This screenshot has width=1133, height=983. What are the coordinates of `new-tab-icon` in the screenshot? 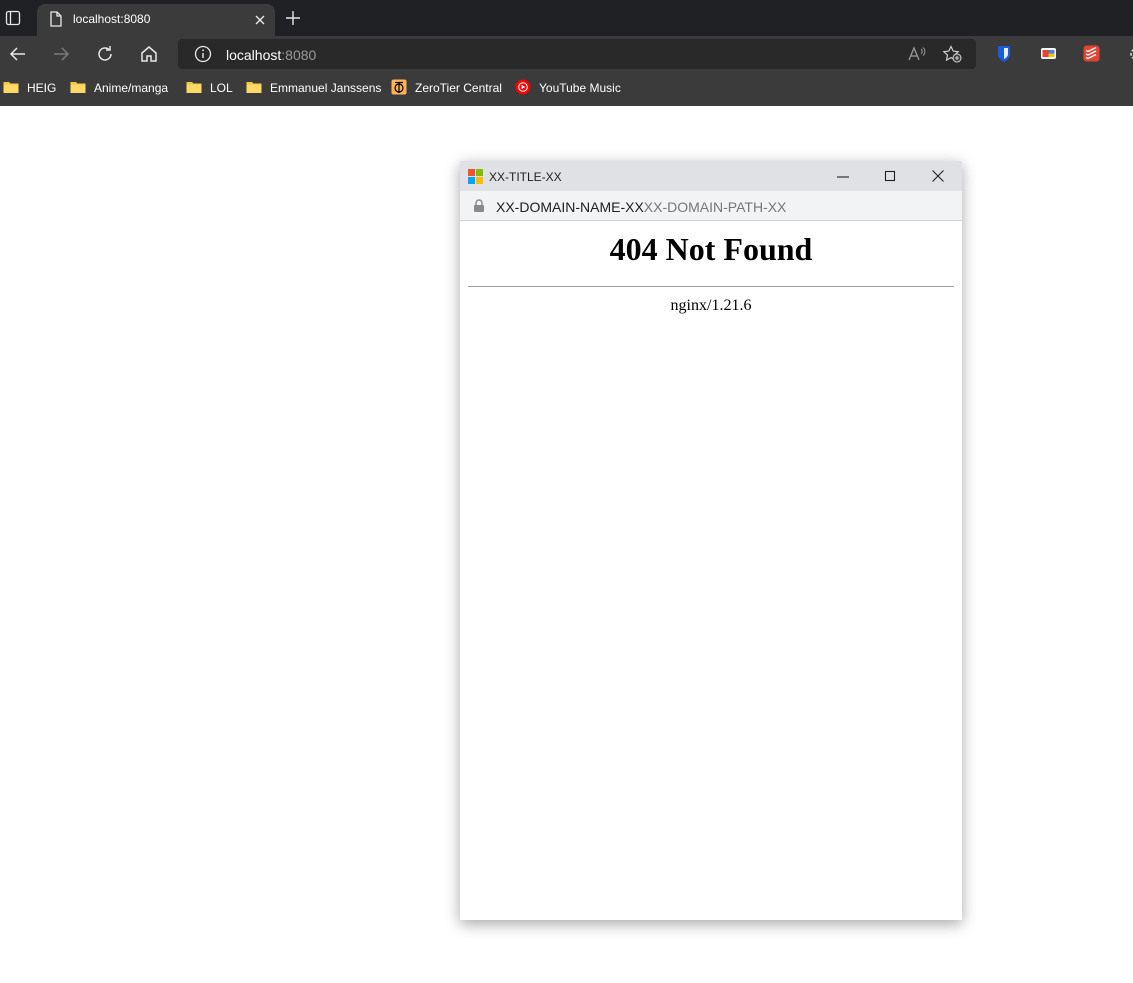 It's located at (293, 20).